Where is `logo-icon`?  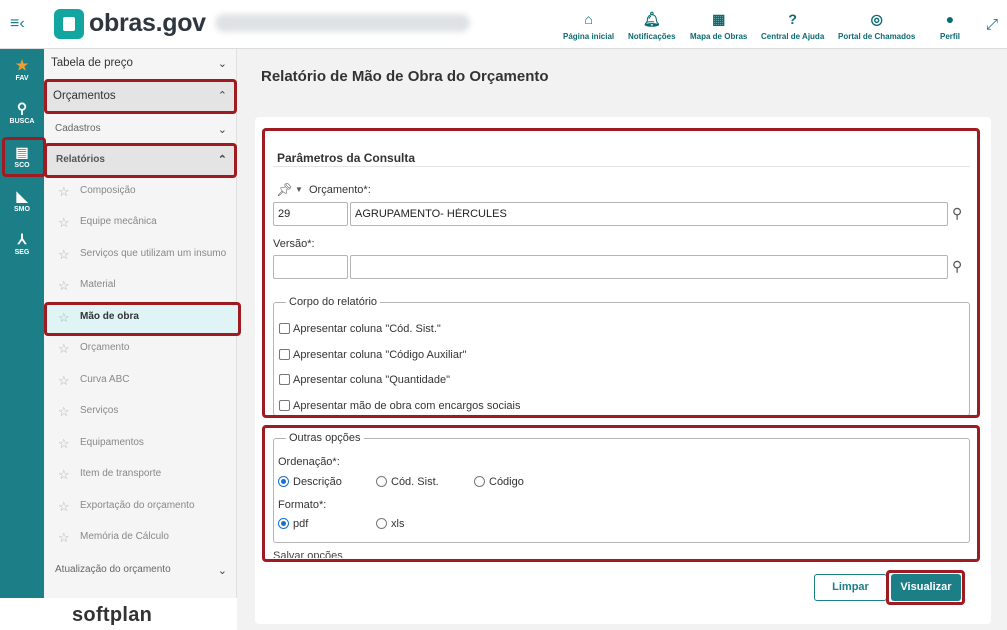
logo-icon is located at coordinates (69, 24).